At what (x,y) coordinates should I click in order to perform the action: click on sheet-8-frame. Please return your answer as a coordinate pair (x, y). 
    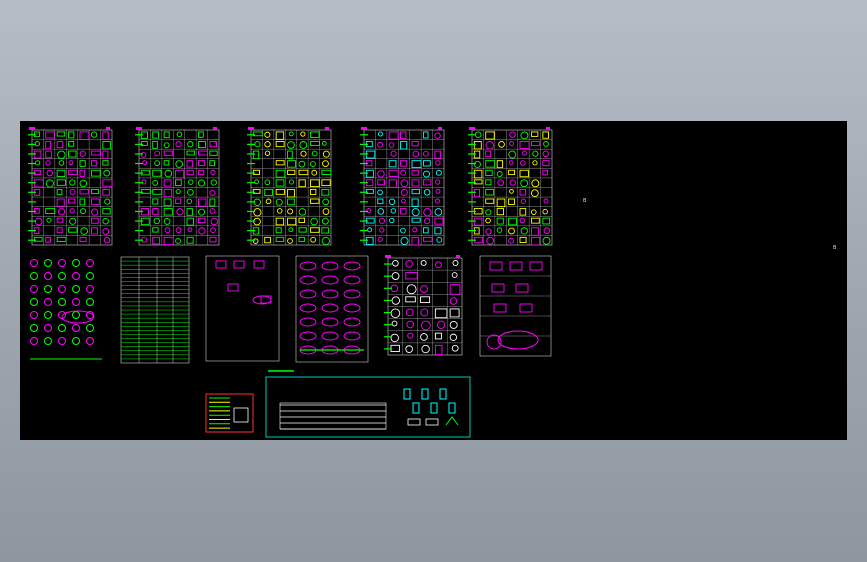
    Looking at the image, I should click on (242, 308).